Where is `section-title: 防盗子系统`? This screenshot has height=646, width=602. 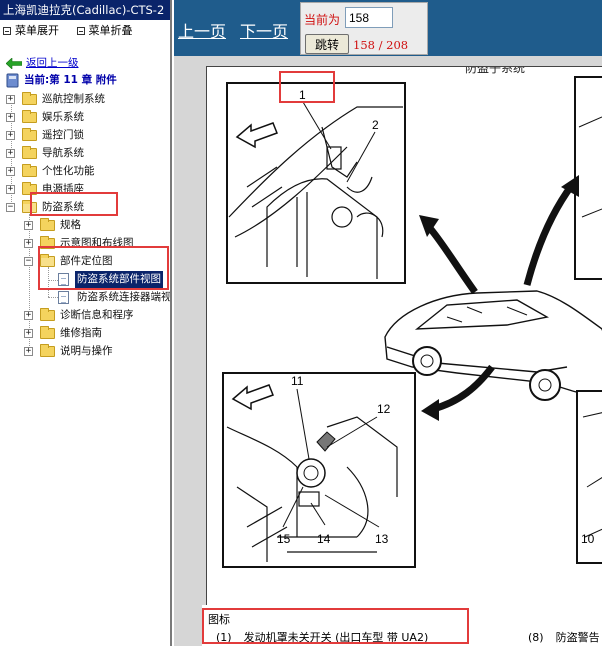 section-title: 防盗子系统 is located at coordinates (495, 70).